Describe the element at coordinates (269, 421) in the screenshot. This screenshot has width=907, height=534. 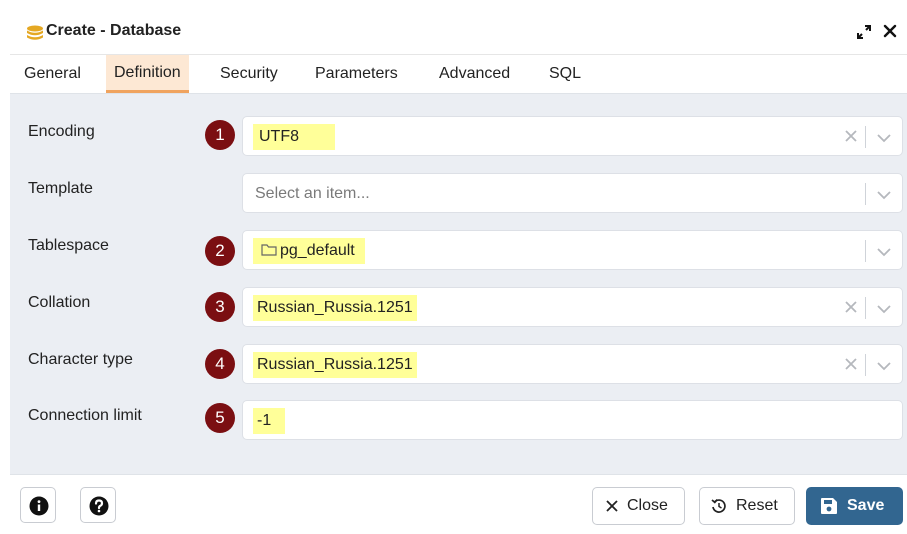
I see `connection-limit-value: -1` at that location.